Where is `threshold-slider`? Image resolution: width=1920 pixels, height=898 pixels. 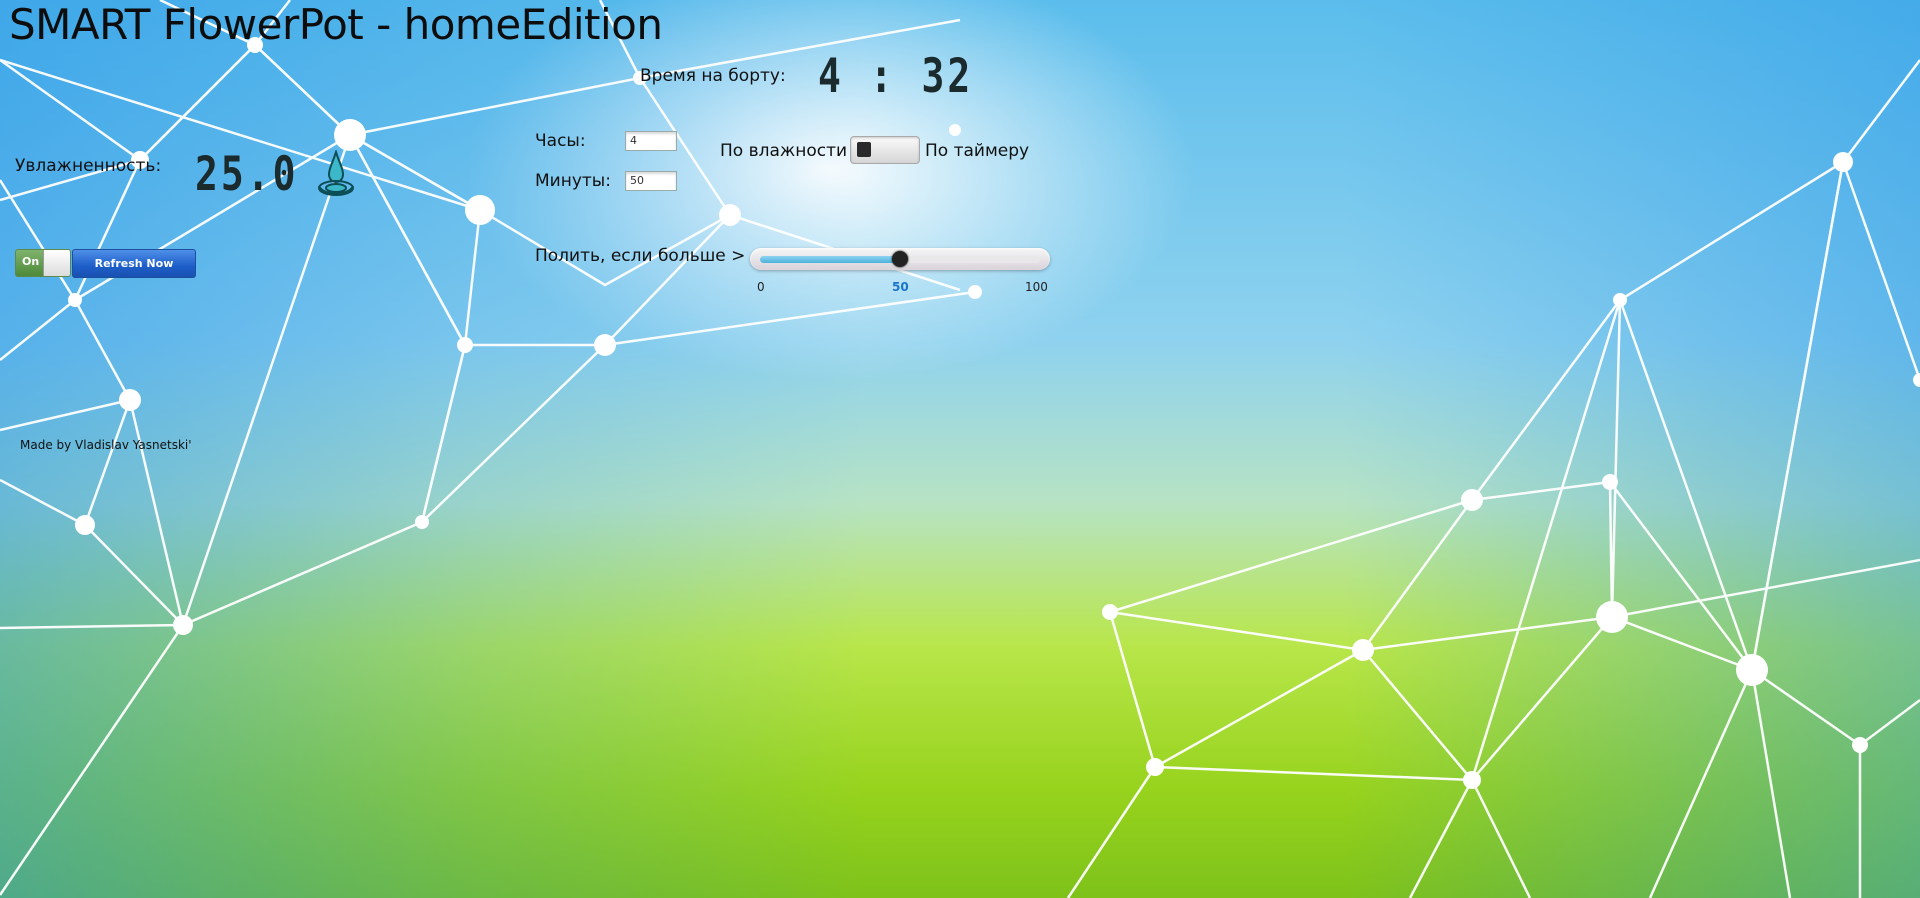 threshold-slider is located at coordinates (900, 259).